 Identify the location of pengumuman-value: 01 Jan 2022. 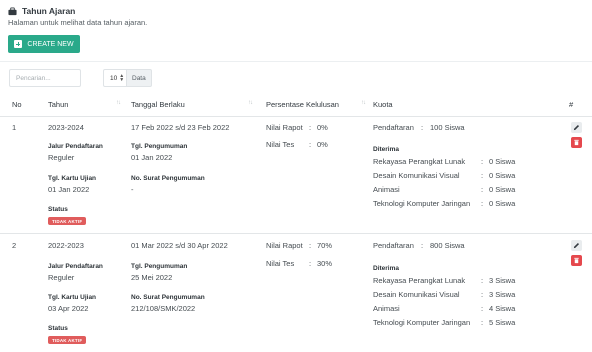
(152, 157).